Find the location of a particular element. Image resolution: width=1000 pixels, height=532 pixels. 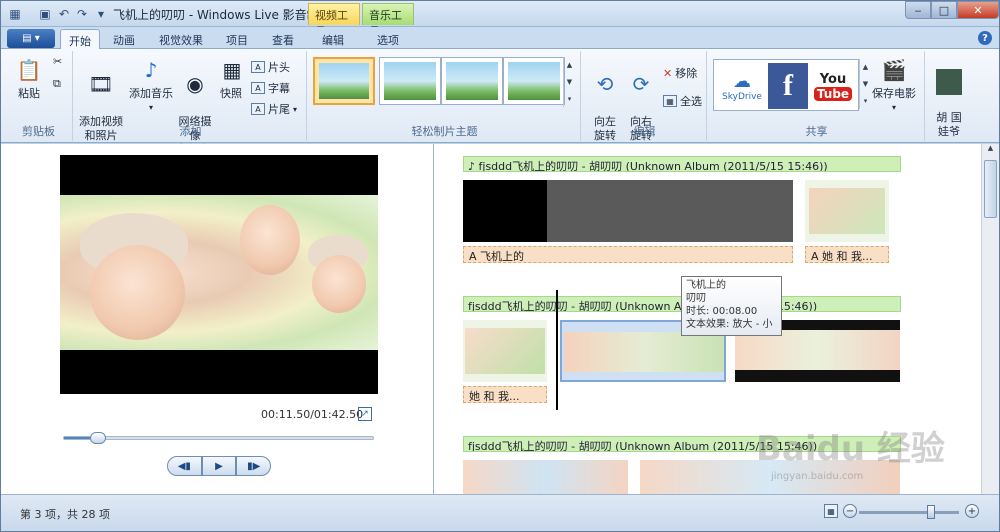

copy-button: ⧉ is located at coordinates (57, 84).